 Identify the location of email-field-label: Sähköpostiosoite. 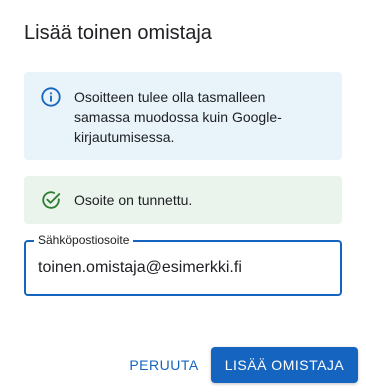
(84, 240).